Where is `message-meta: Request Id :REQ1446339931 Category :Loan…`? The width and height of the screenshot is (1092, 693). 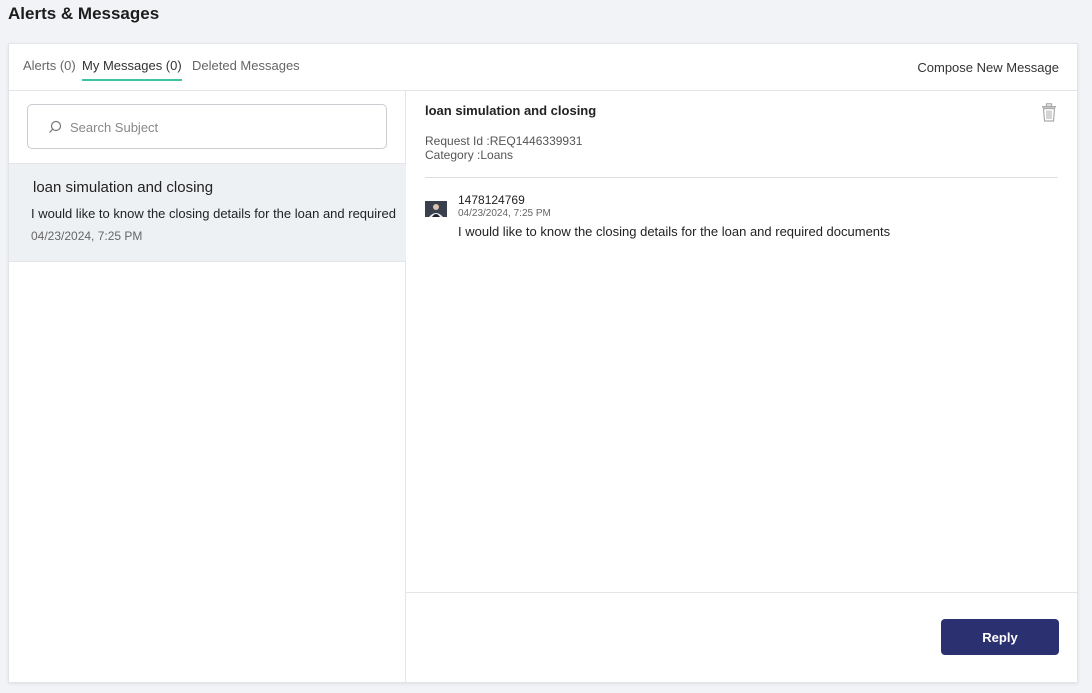
message-meta: Request Id :REQ1446339931 Category :Loan… is located at coordinates (503, 148).